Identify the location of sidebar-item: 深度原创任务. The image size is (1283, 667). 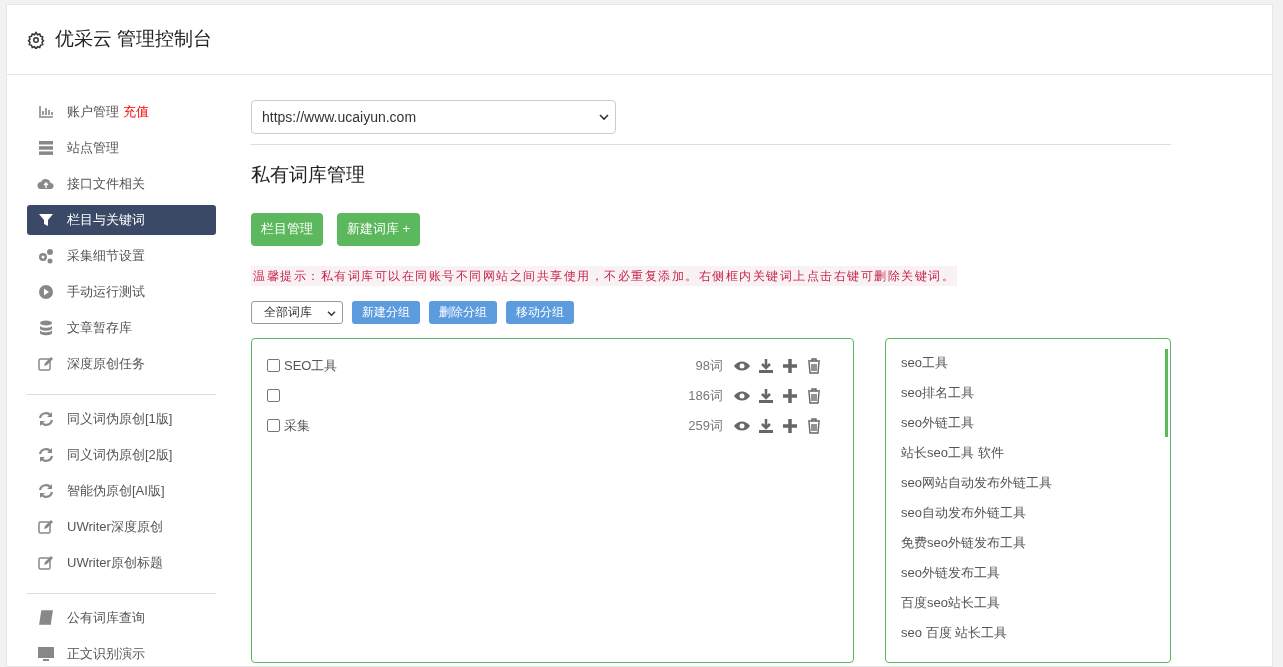
(121, 364).